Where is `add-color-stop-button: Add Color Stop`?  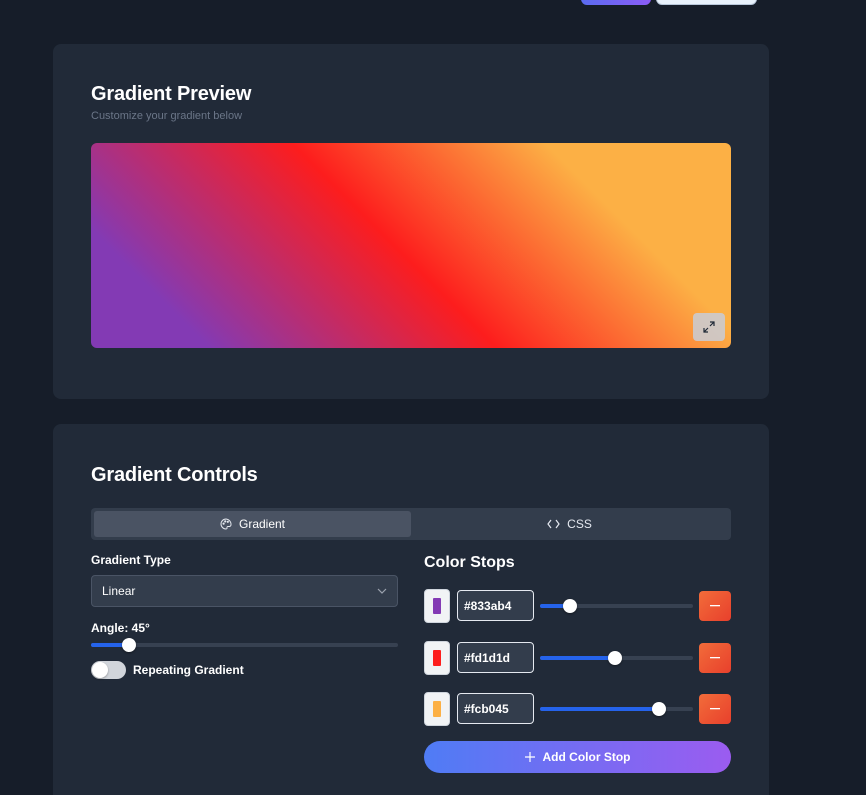 add-color-stop-button: Add Color Stop is located at coordinates (577, 757).